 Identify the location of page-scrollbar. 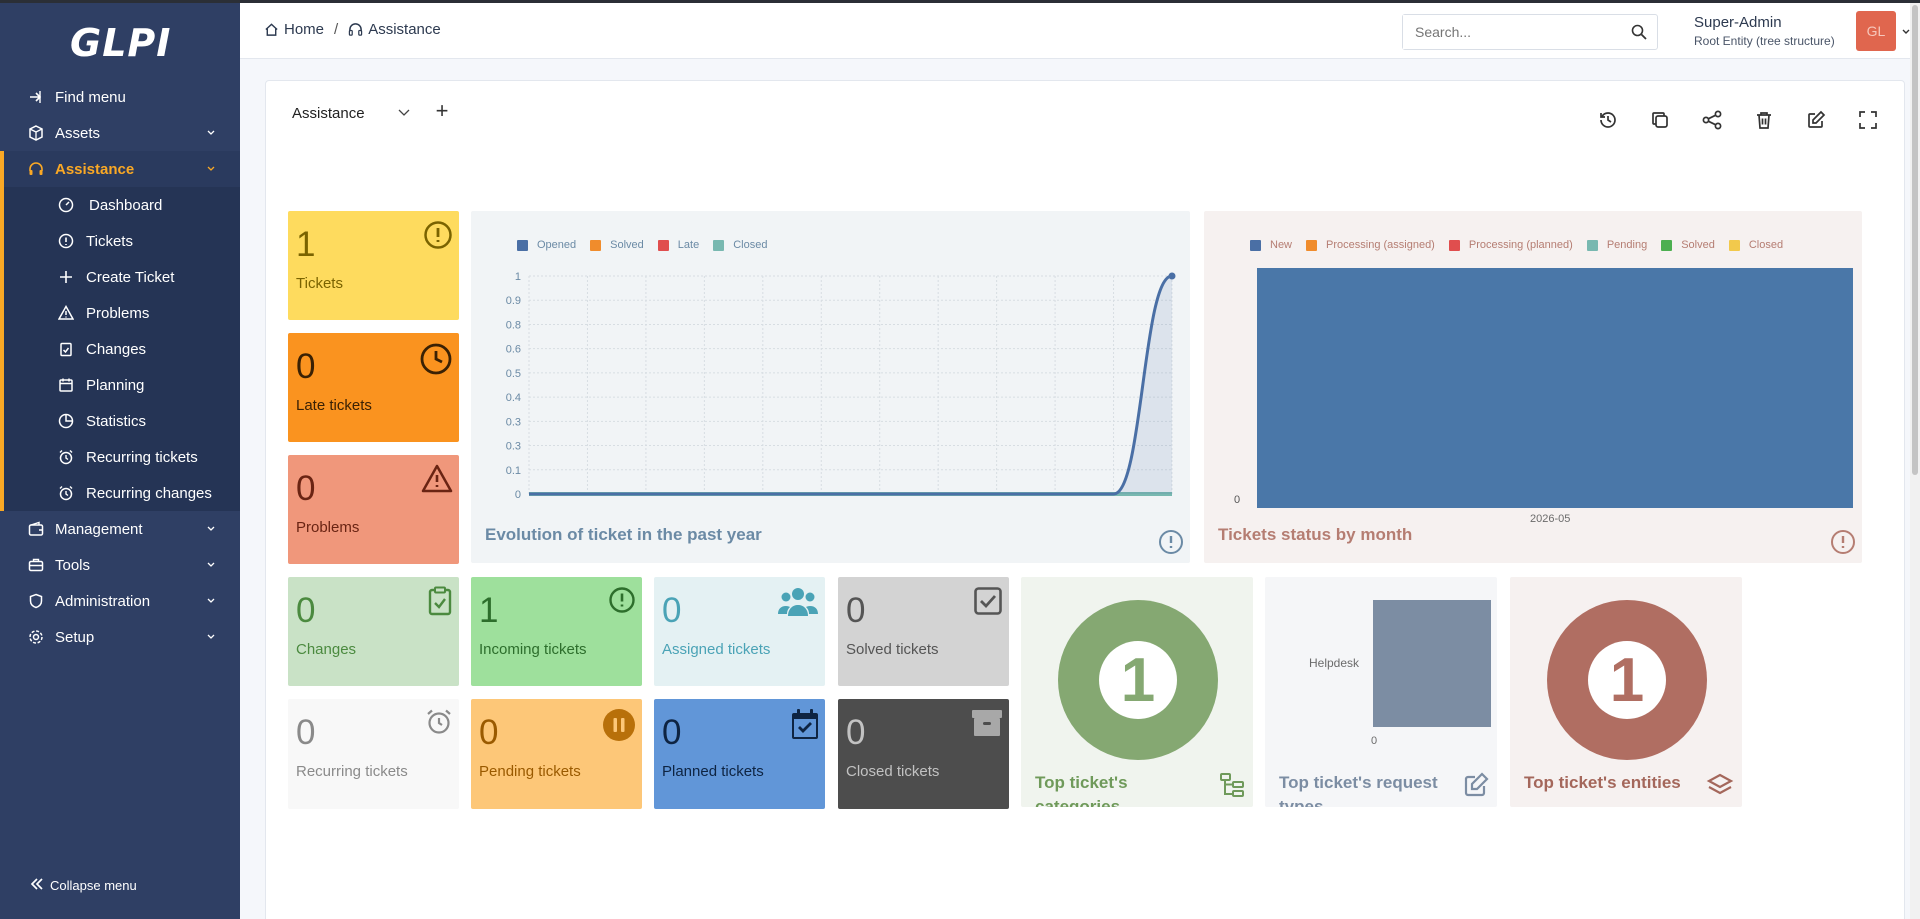
(1915, 461).